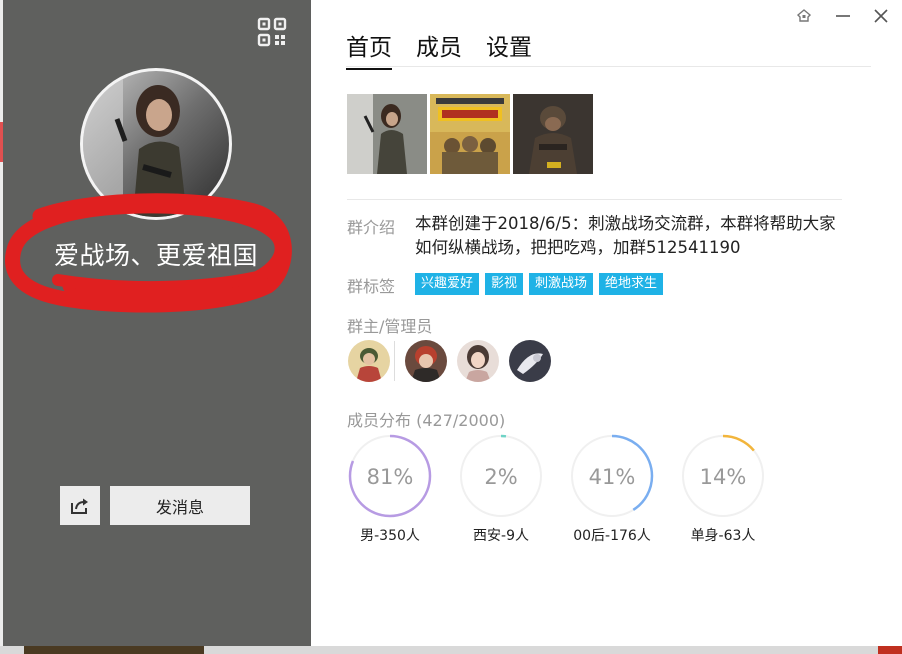 The width and height of the screenshot is (902, 654). I want to click on close-icon, so click(881, 16).